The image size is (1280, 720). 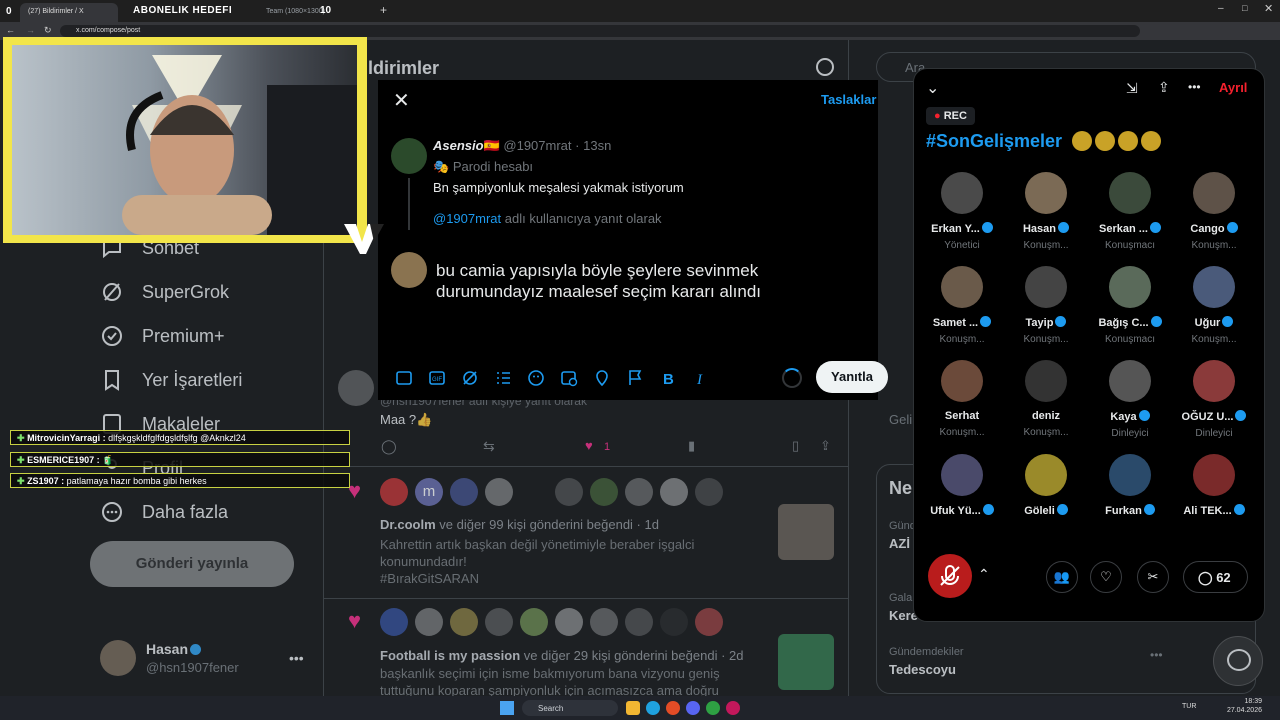 I want to click on file-explorer-icon, so click(x=633, y=708).